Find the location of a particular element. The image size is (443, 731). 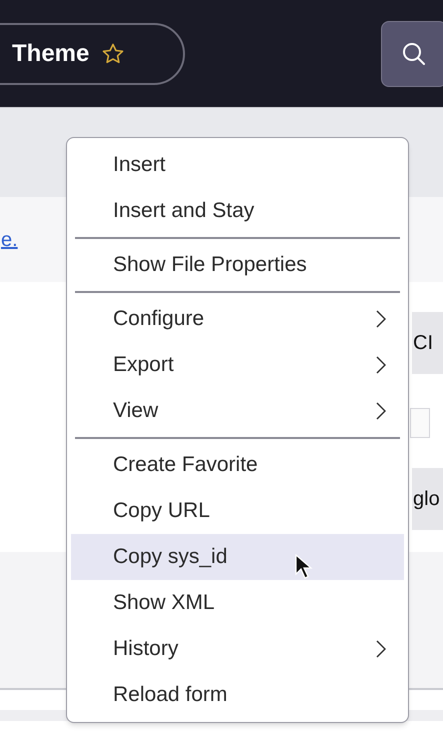

menu-item-label: Show File Properties is located at coordinates (210, 265).